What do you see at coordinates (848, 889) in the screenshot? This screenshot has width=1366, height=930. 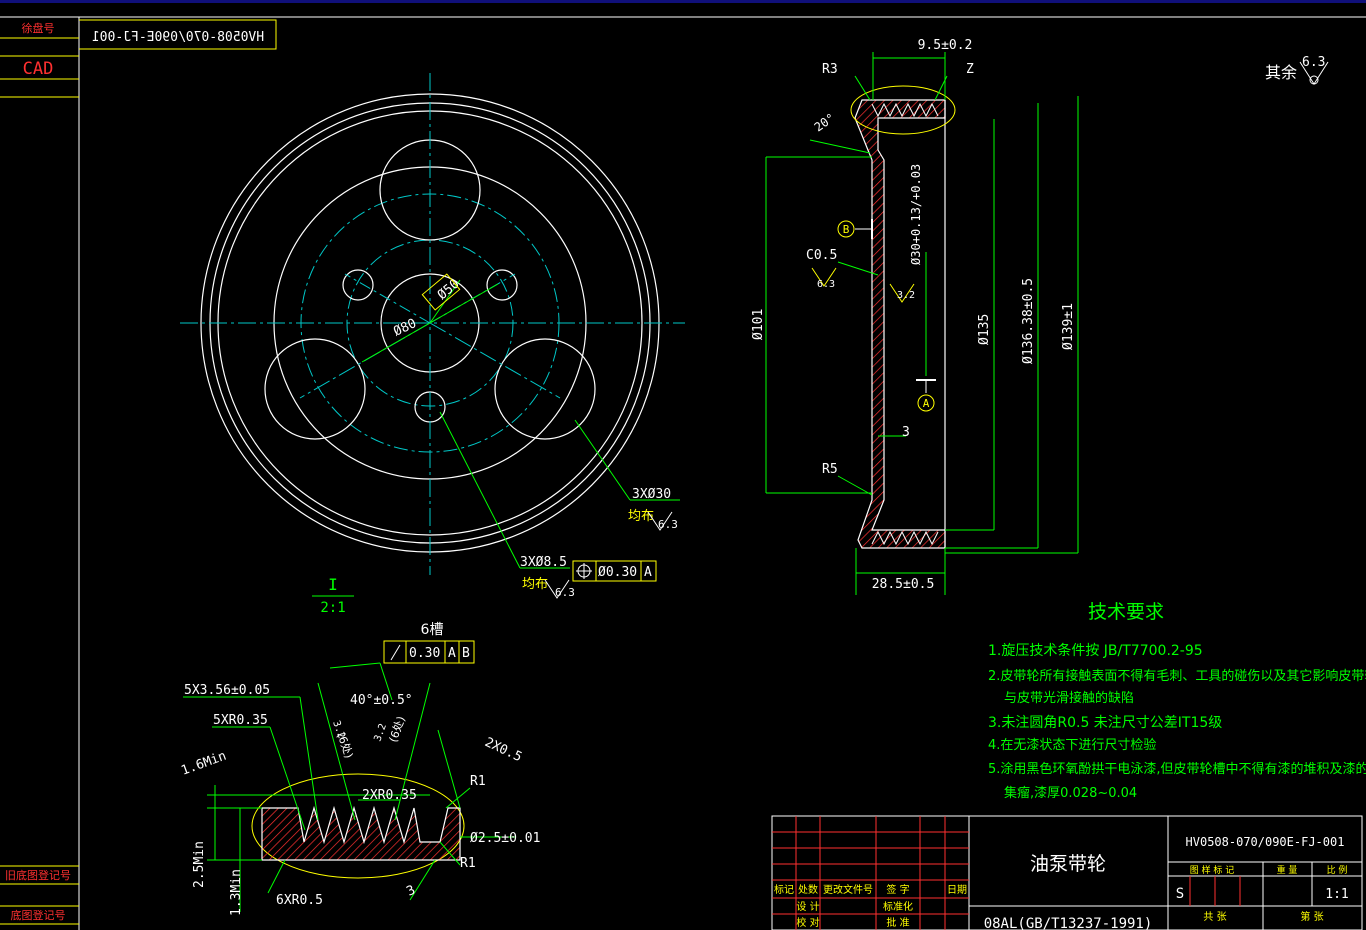 I see `col-file: 更改文件号` at bounding box center [848, 889].